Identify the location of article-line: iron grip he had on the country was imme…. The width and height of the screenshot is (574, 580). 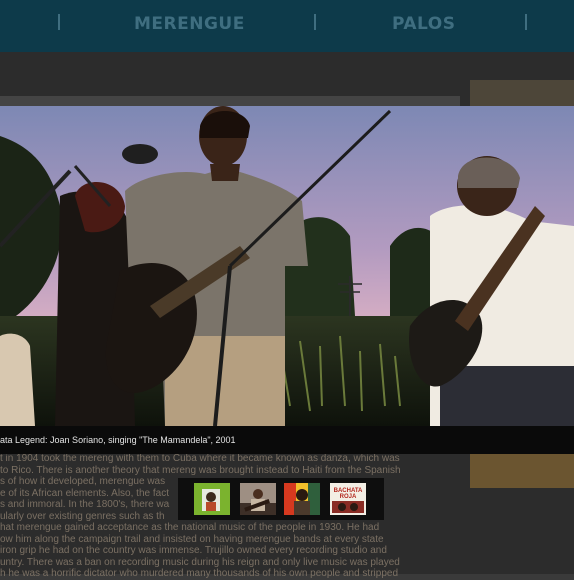
(193, 550).